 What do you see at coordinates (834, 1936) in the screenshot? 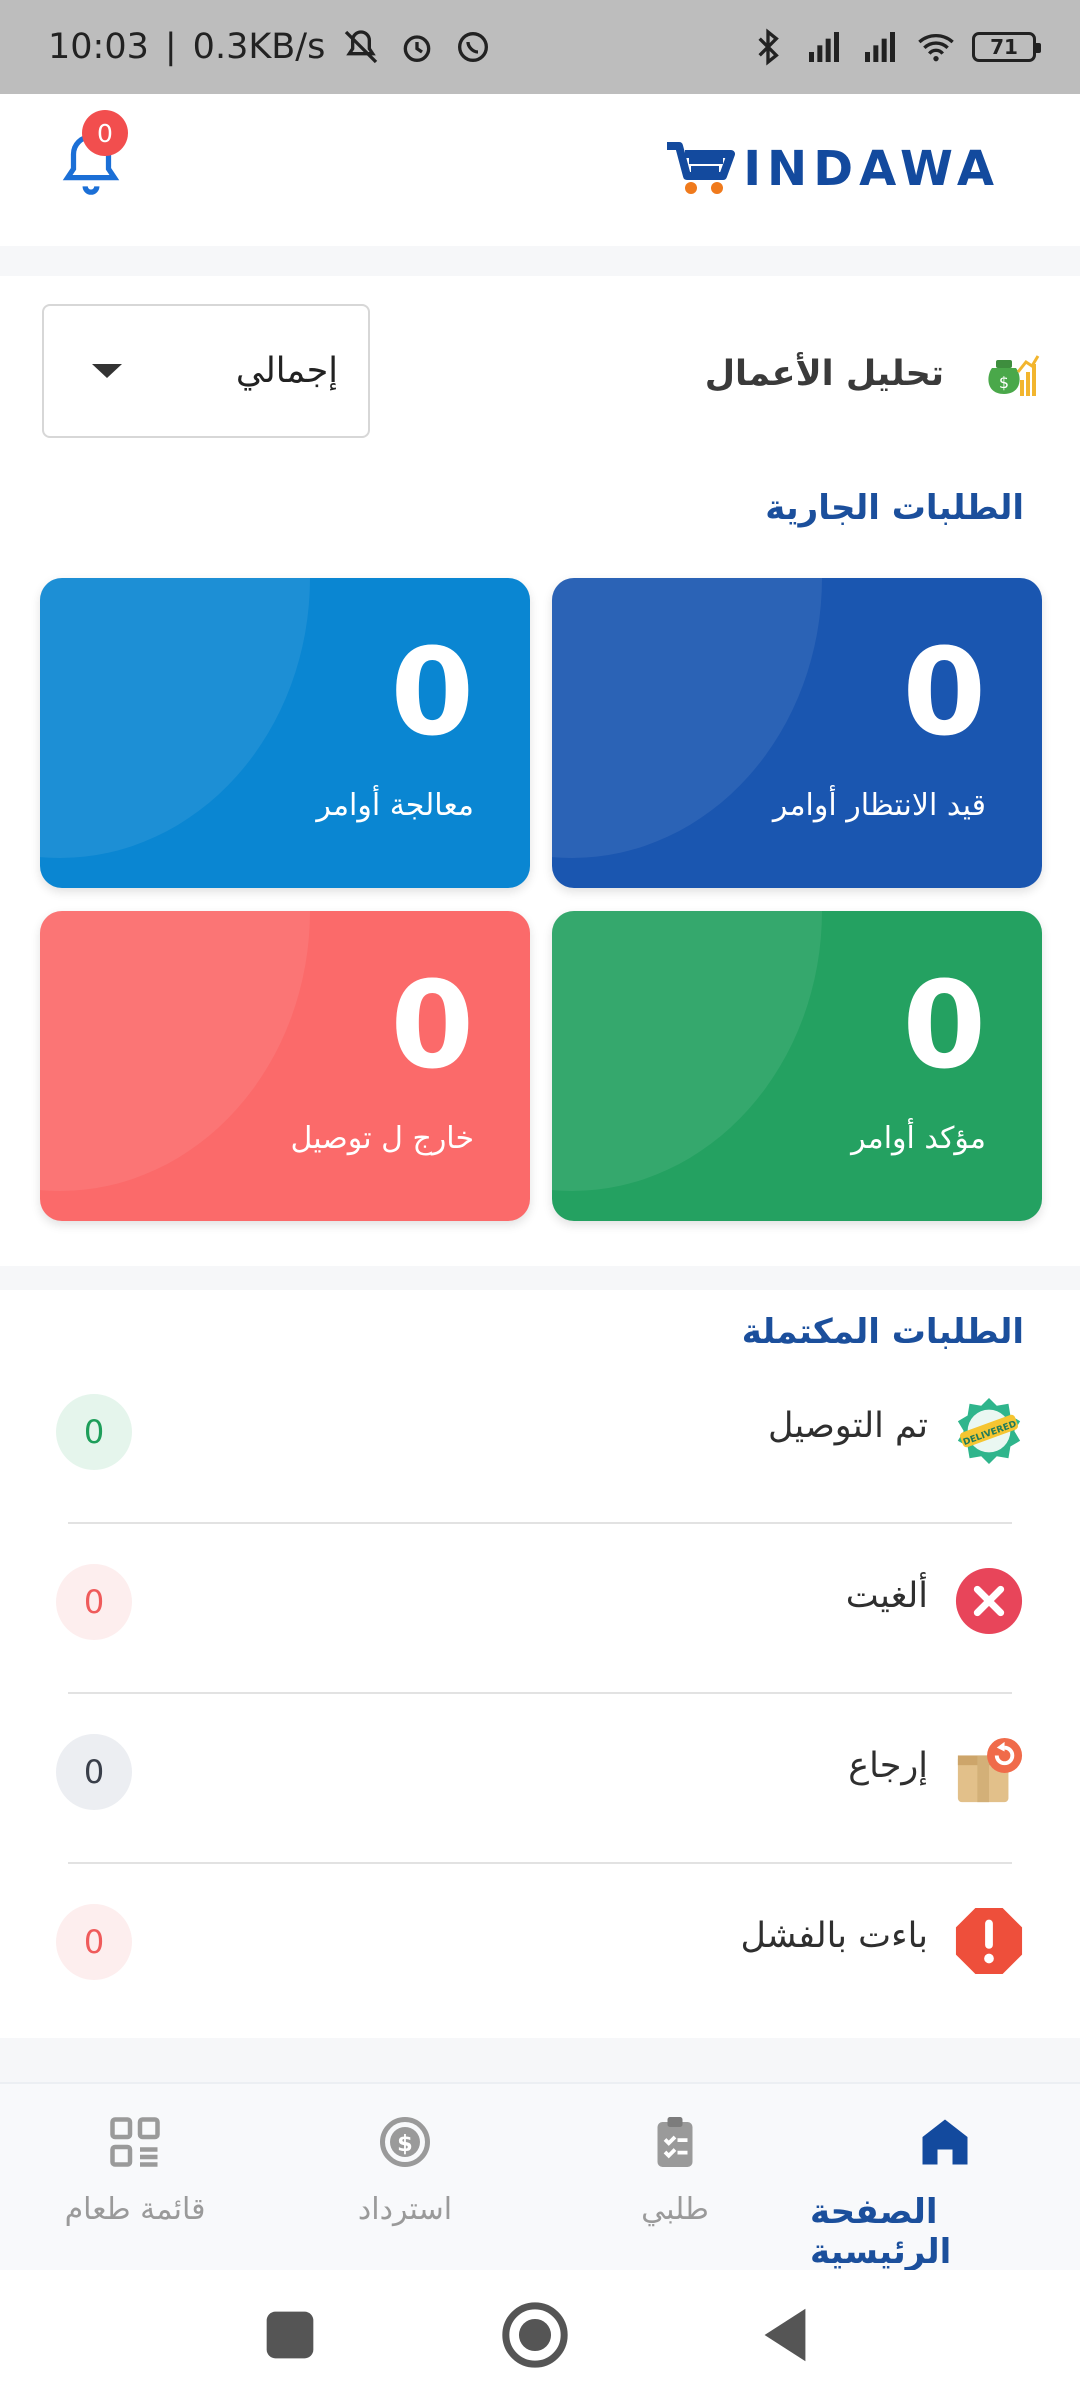
I see `failed-label: باءت بالفشل` at bounding box center [834, 1936].